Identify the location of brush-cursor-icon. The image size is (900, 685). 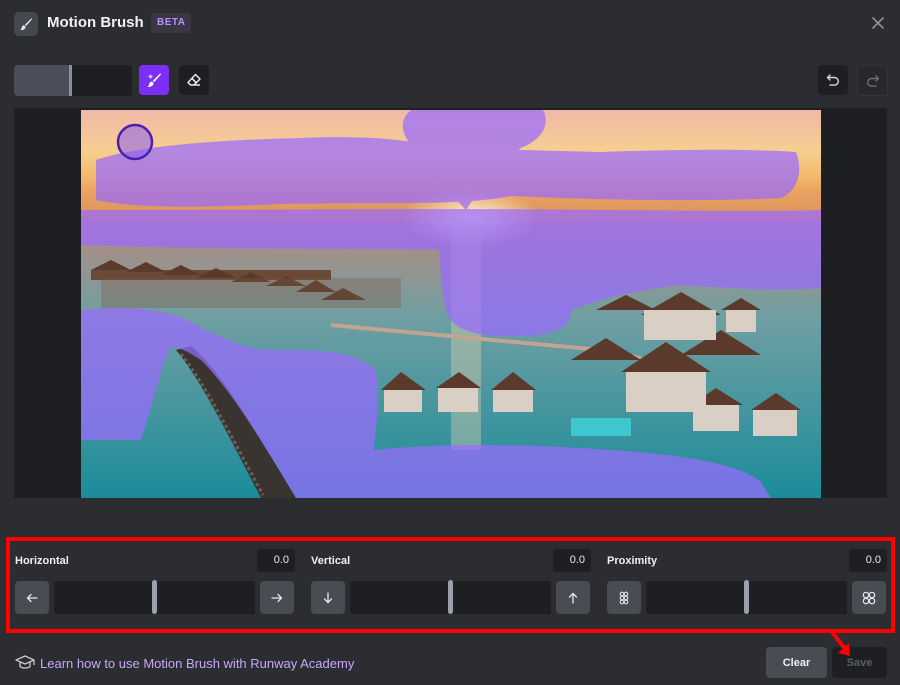
(135, 142).